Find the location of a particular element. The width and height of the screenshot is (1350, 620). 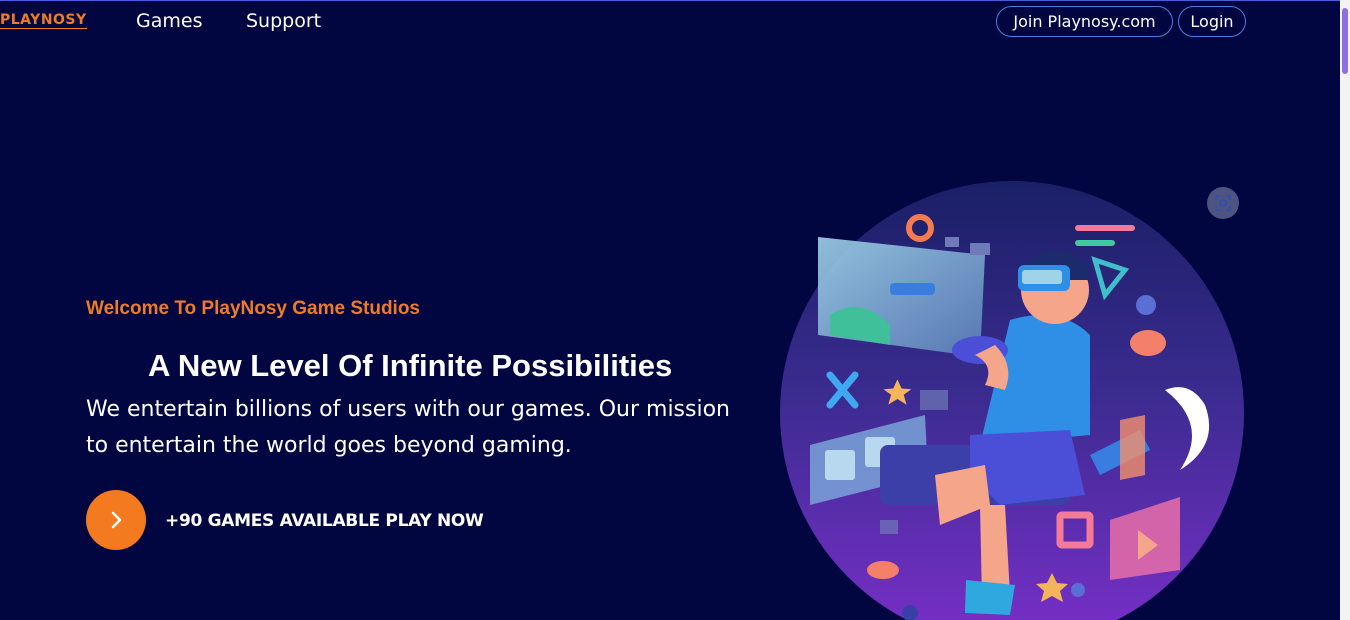

play-now-button is located at coordinates (116, 520).